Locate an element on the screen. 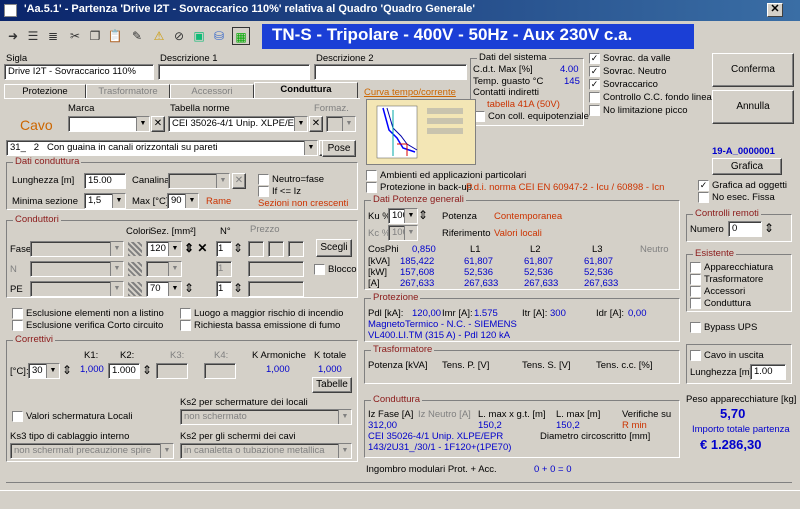 The image size is (800, 509). pe-sez-select: 70 ▼ is located at coordinates (164, 289).